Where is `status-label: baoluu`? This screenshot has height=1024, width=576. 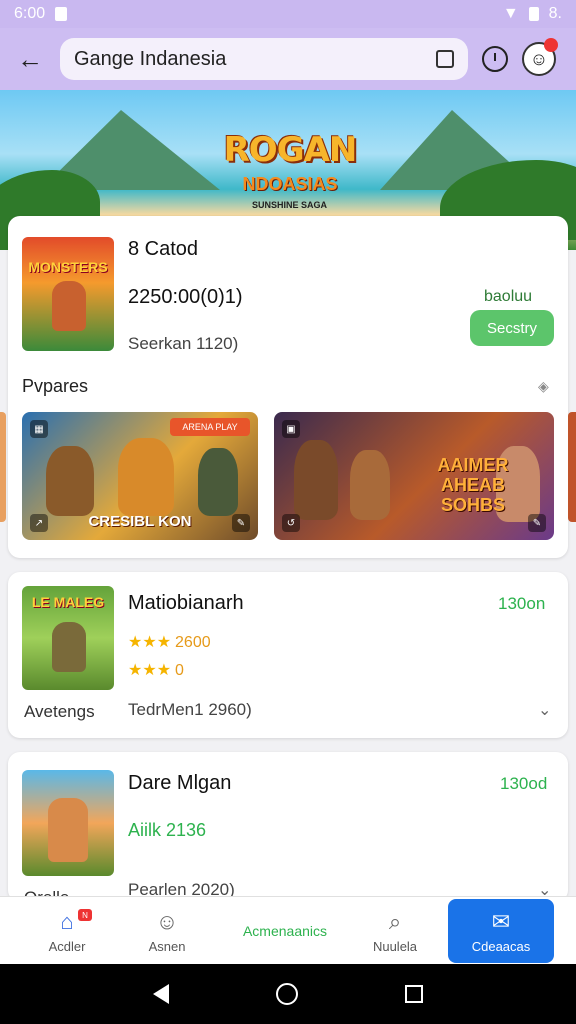 status-label: baoluu is located at coordinates (508, 296).